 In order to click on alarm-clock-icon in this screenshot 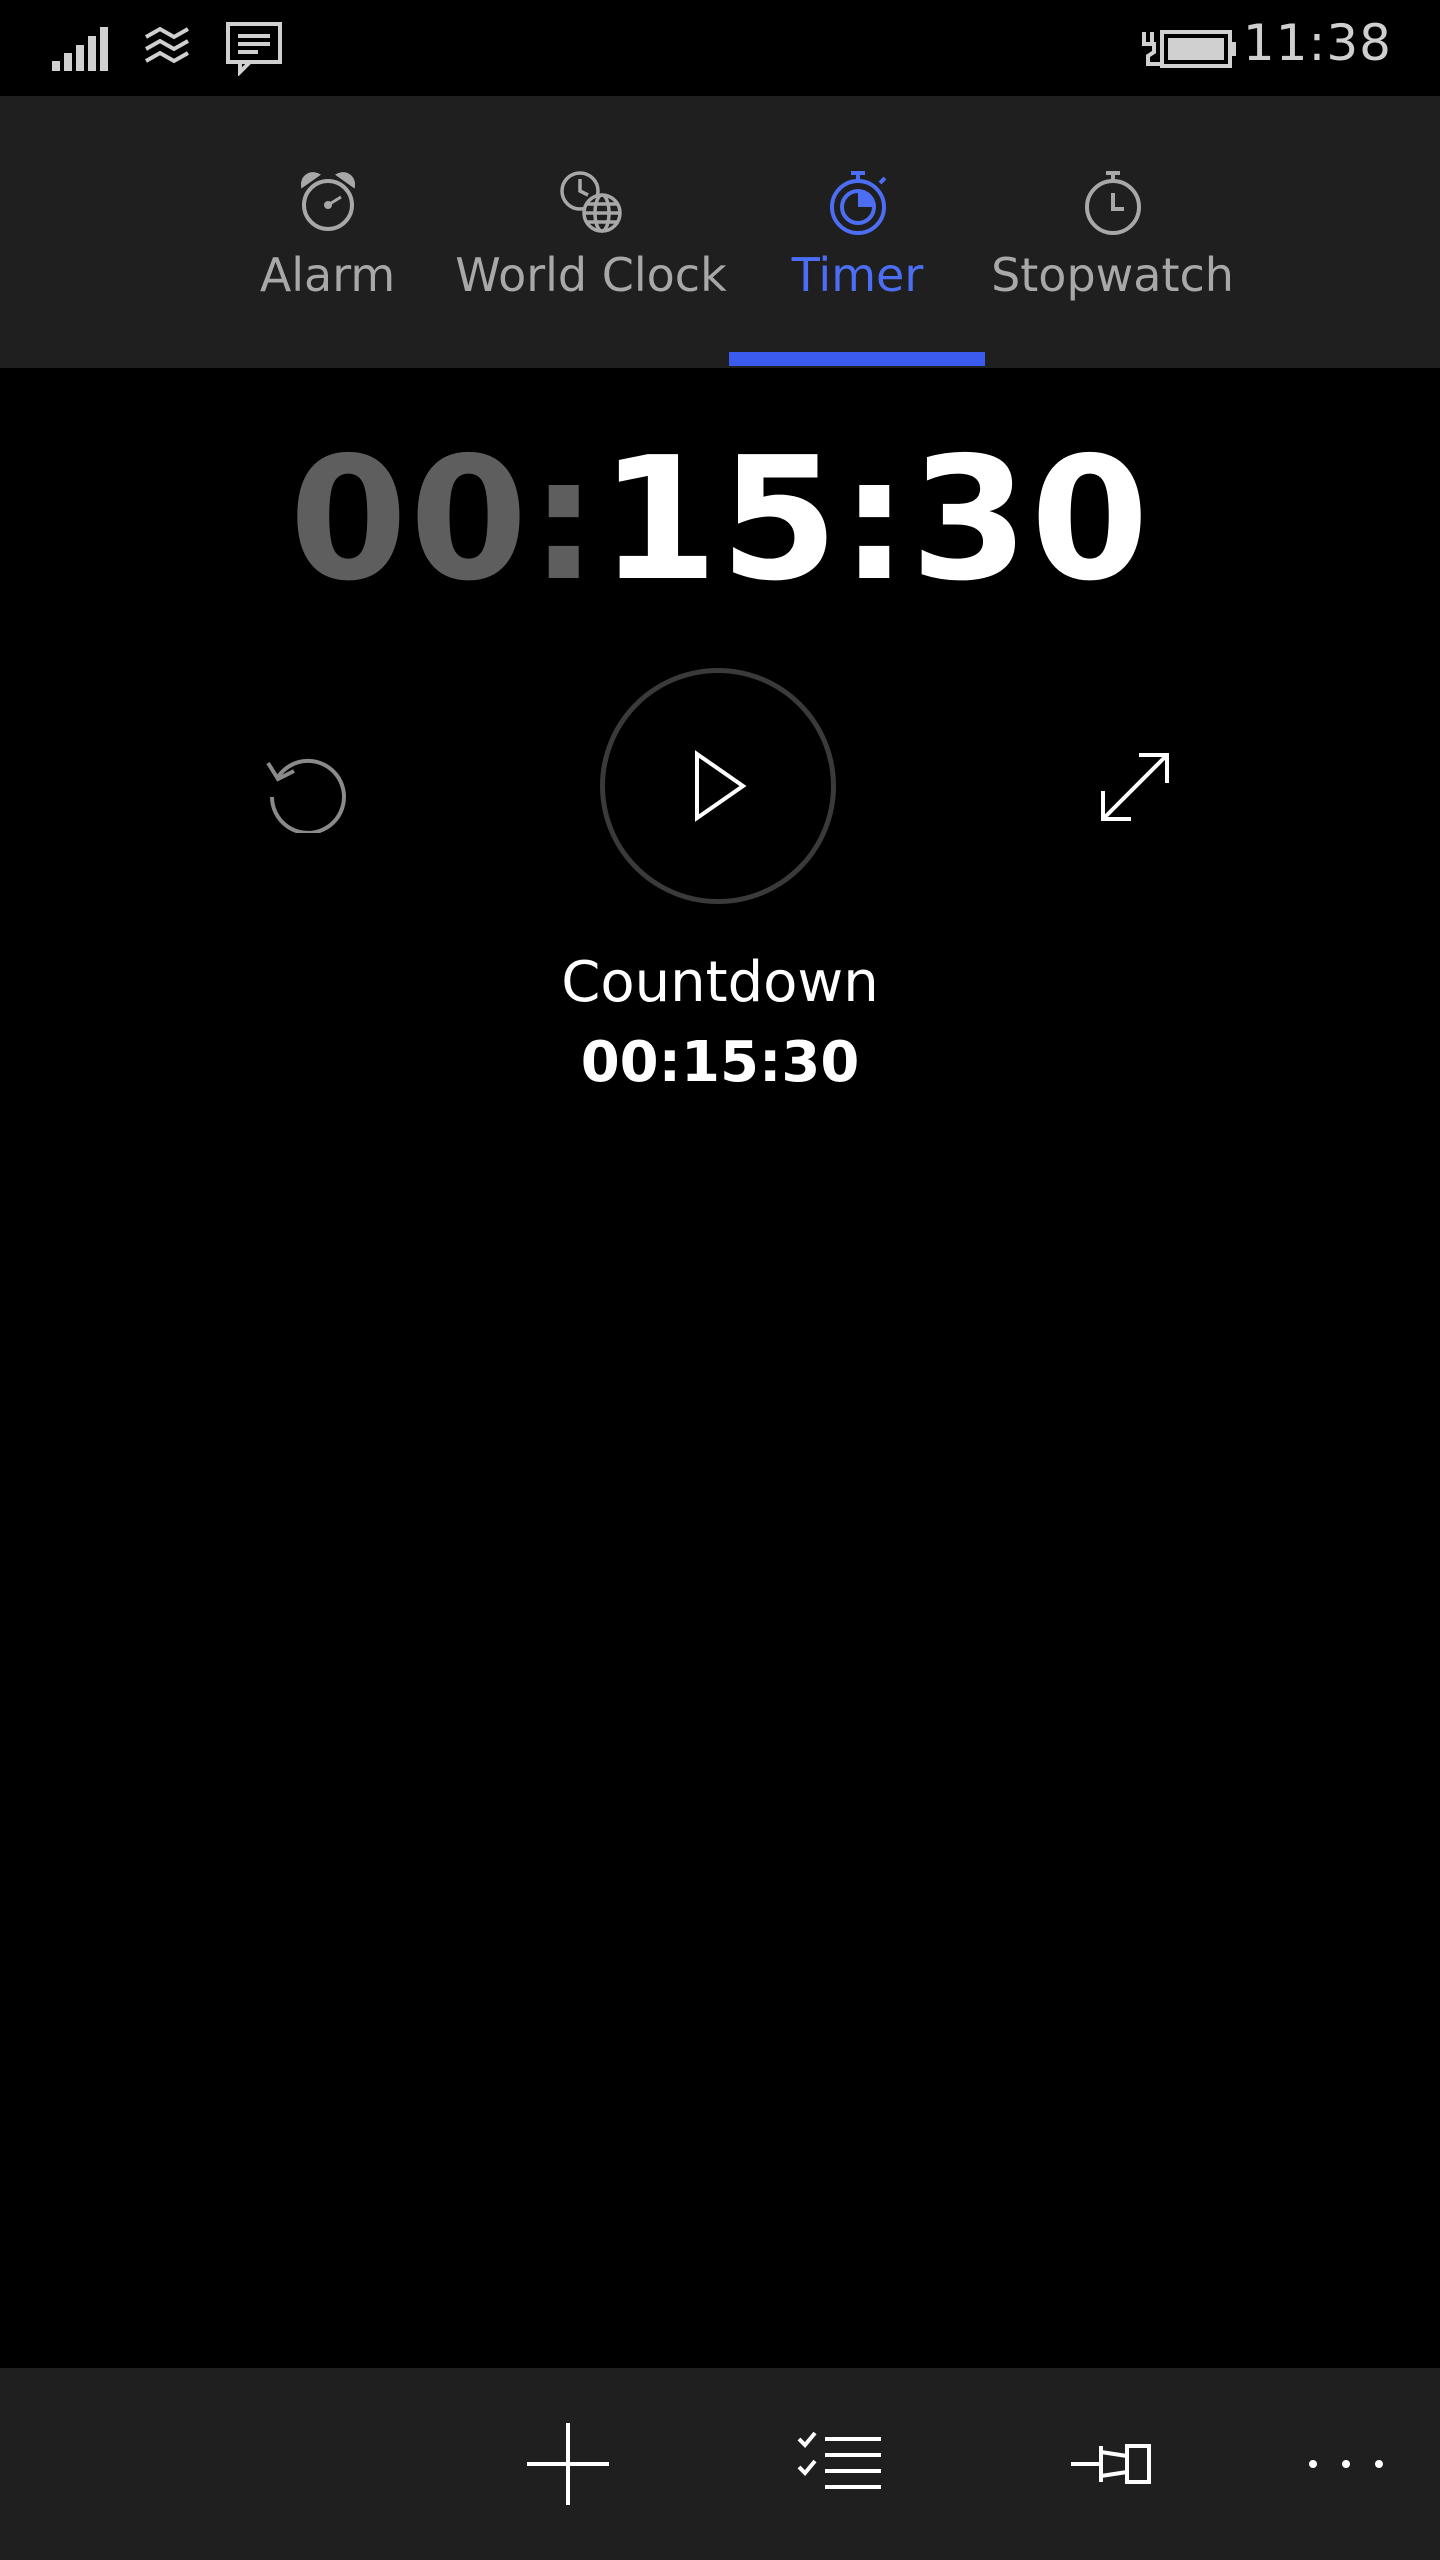, I will do `click(328, 202)`.